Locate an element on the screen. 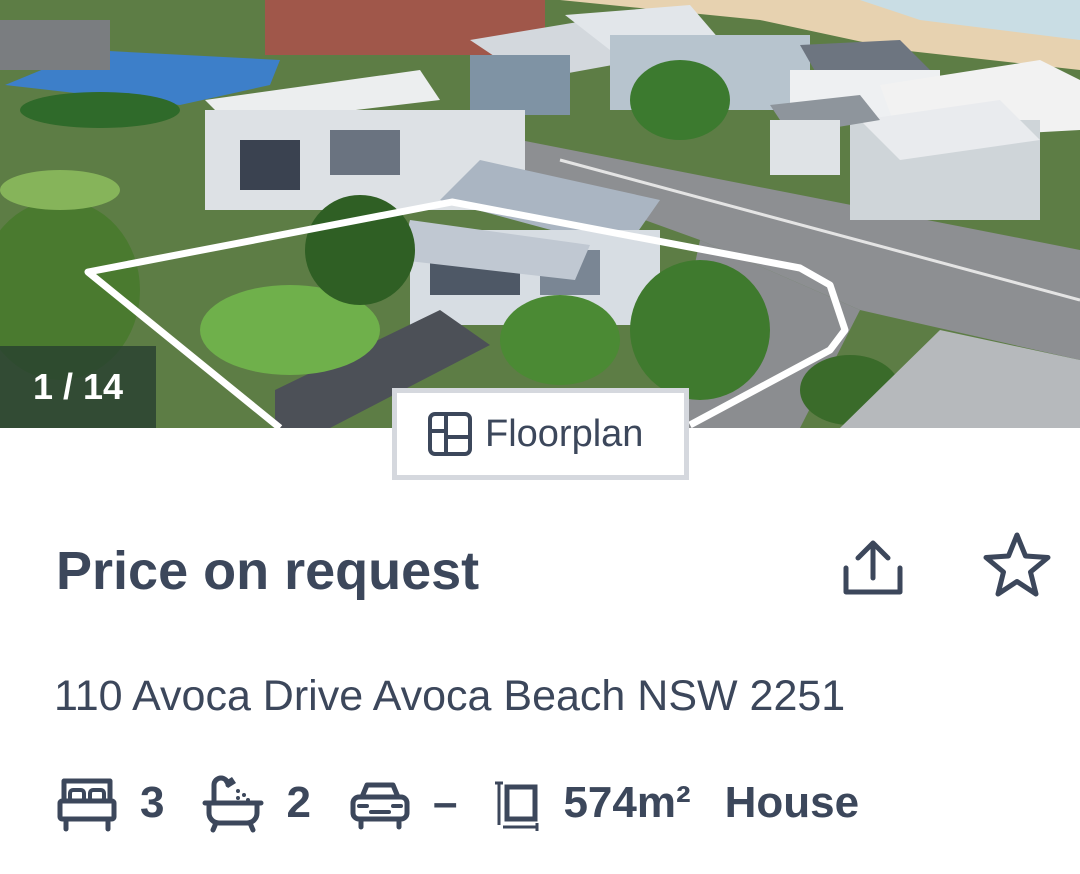  price: Price on request is located at coordinates (268, 571).